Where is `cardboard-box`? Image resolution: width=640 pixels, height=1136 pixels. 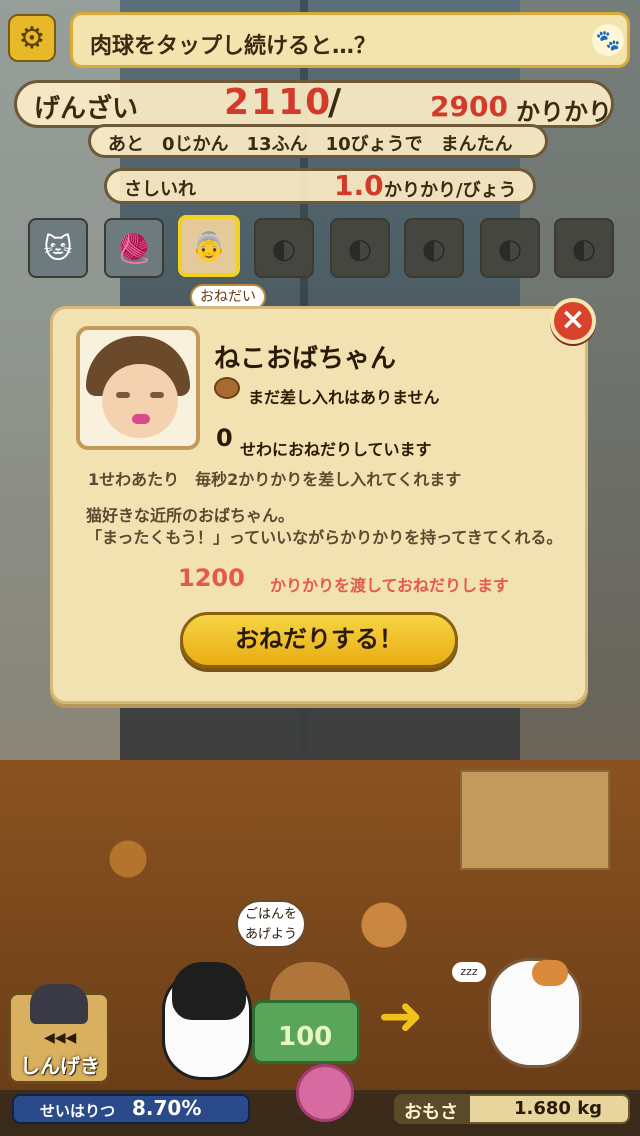 cardboard-box is located at coordinates (535, 820).